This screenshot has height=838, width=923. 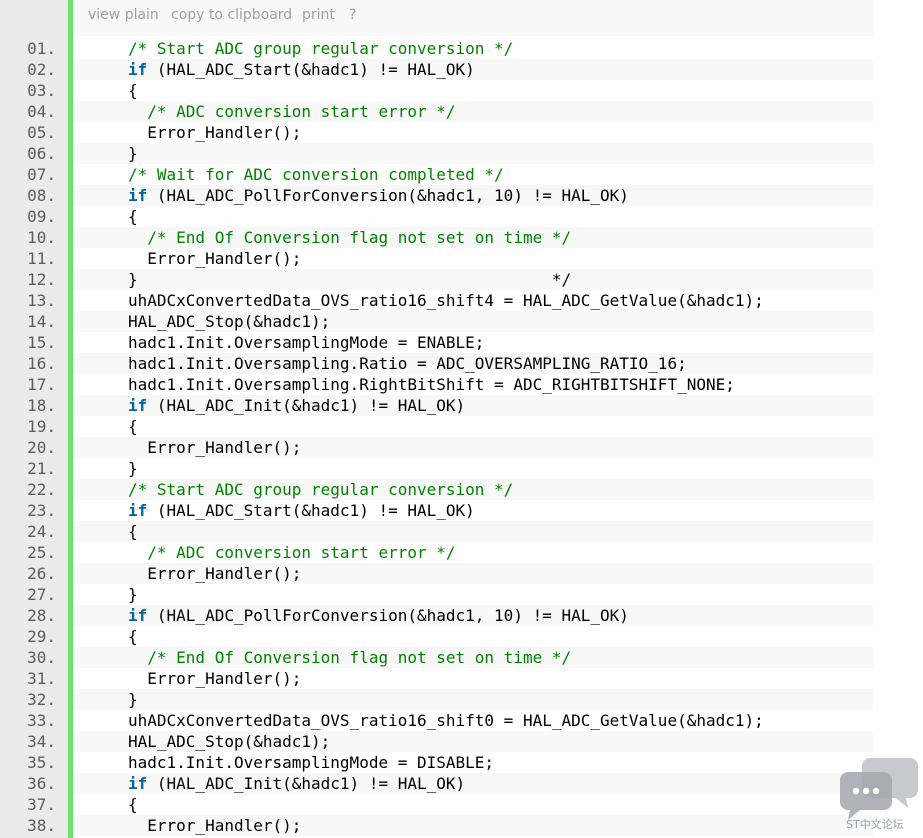 I want to click on code-toolbar: view plain copy to clipboard print ?, so click(x=473, y=18).